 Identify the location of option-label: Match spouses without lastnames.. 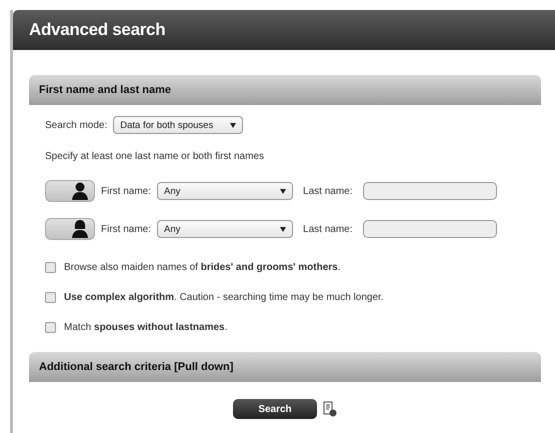
(146, 327).